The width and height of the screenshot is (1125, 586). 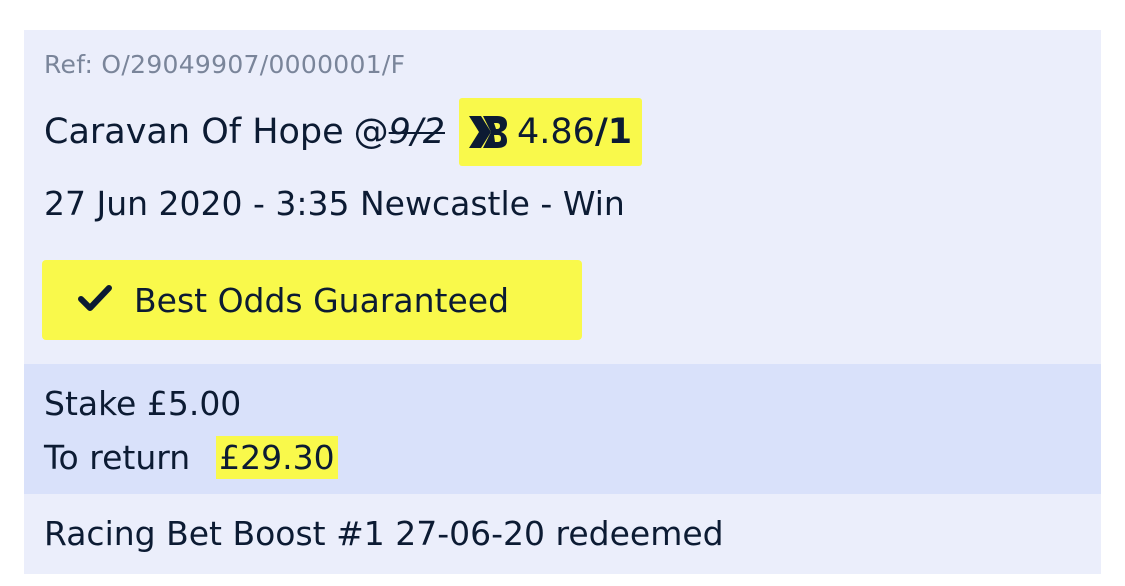 I want to click on original-odds: 9/2, so click(x=416, y=132).